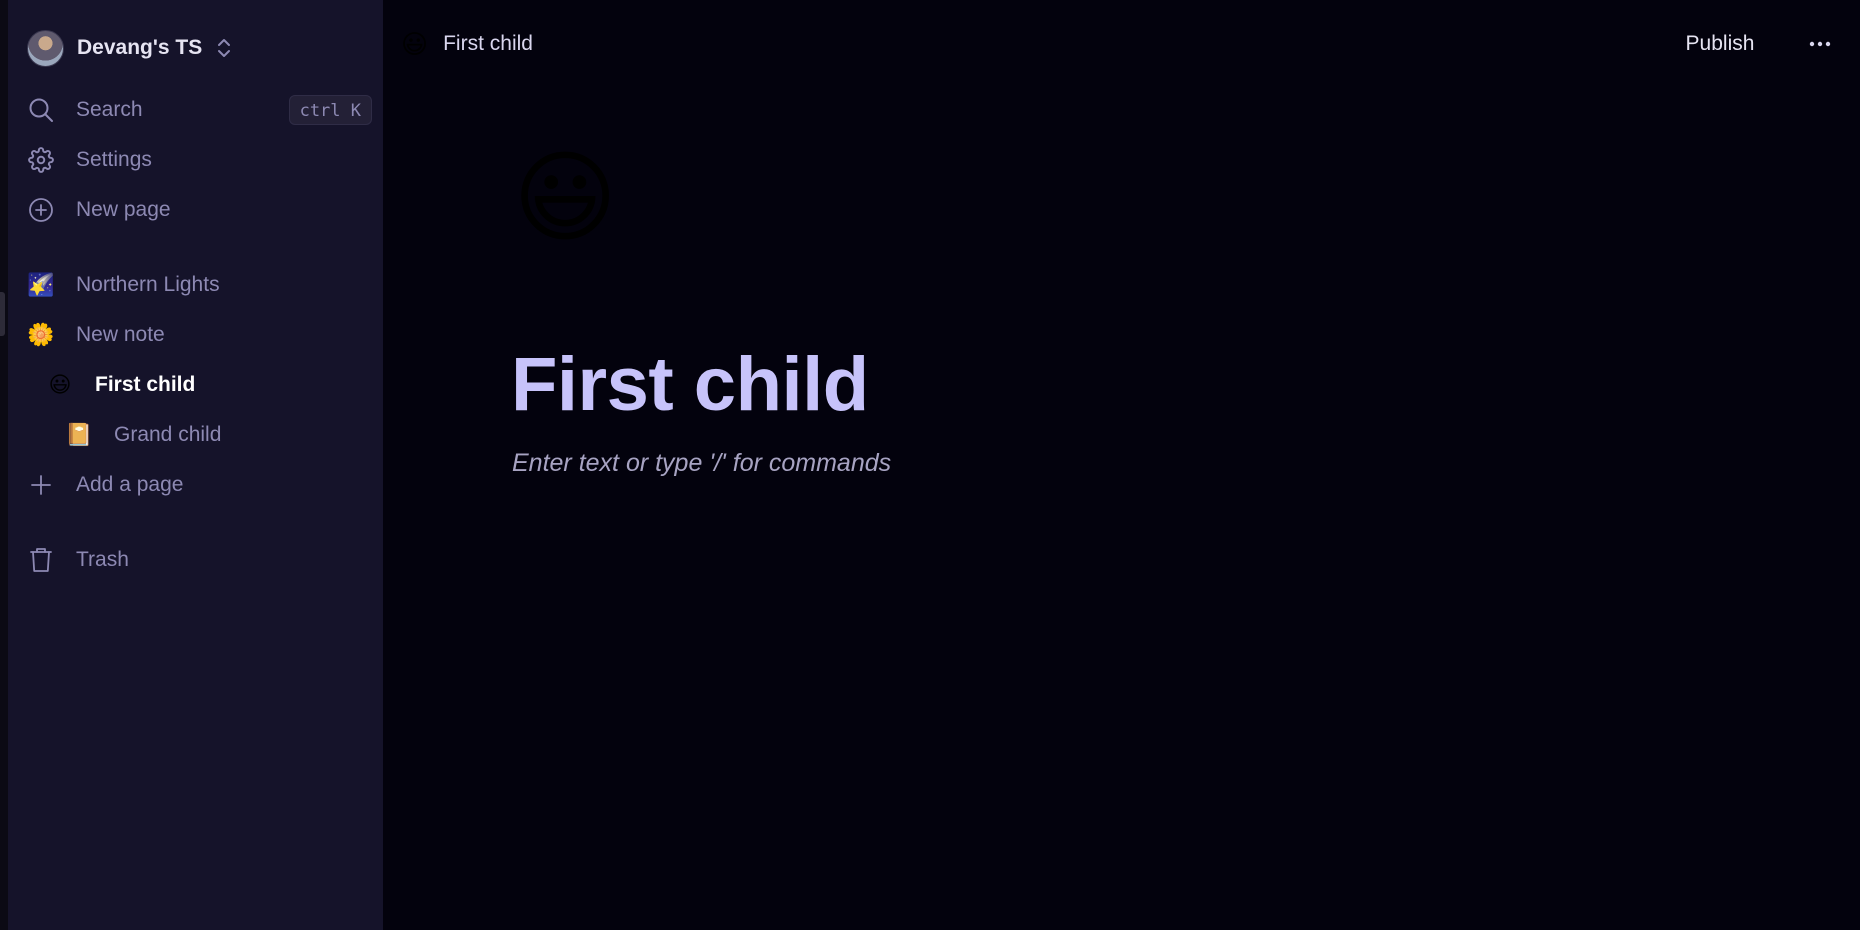 The height and width of the screenshot is (930, 1860). What do you see at coordinates (168, 434) in the screenshot?
I see `sidebar-item-label: Grand child` at bounding box center [168, 434].